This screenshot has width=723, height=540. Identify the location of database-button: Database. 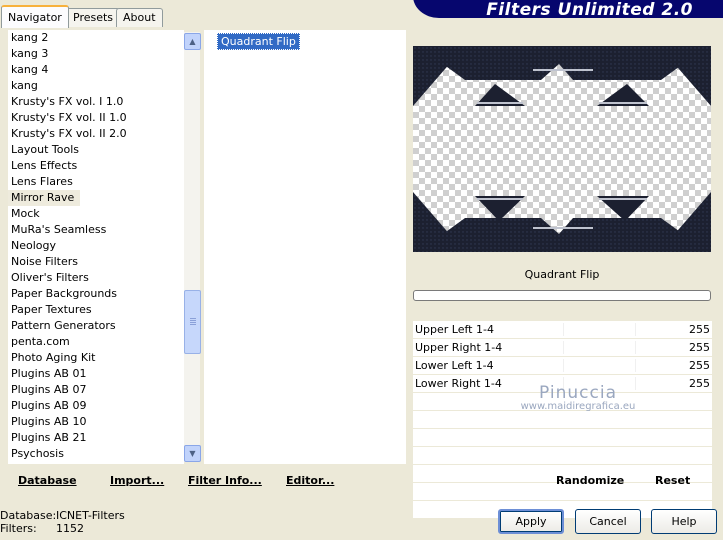
(47, 480).